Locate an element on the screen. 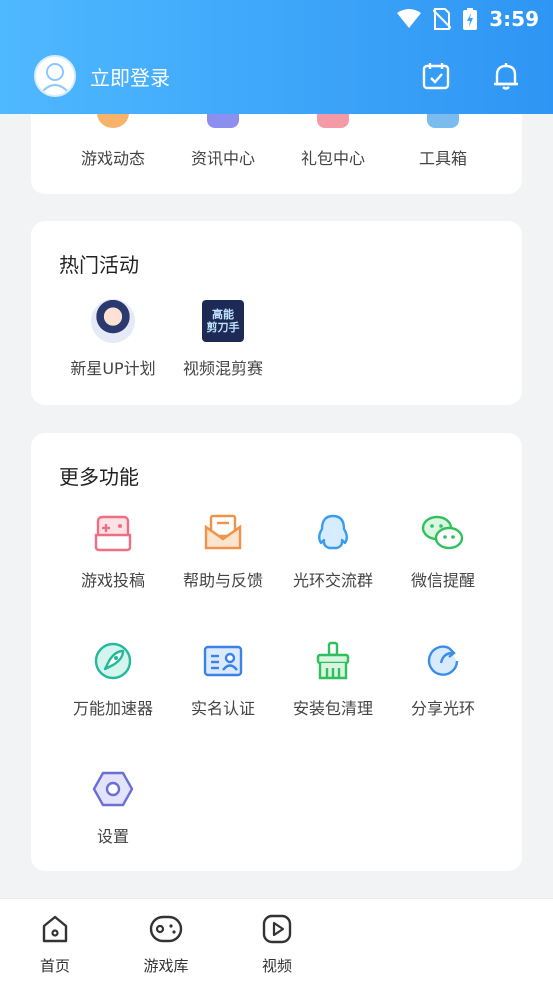 The height and width of the screenshot is (983, 553). settings-hex-icon is located at coordinates (113, 789).